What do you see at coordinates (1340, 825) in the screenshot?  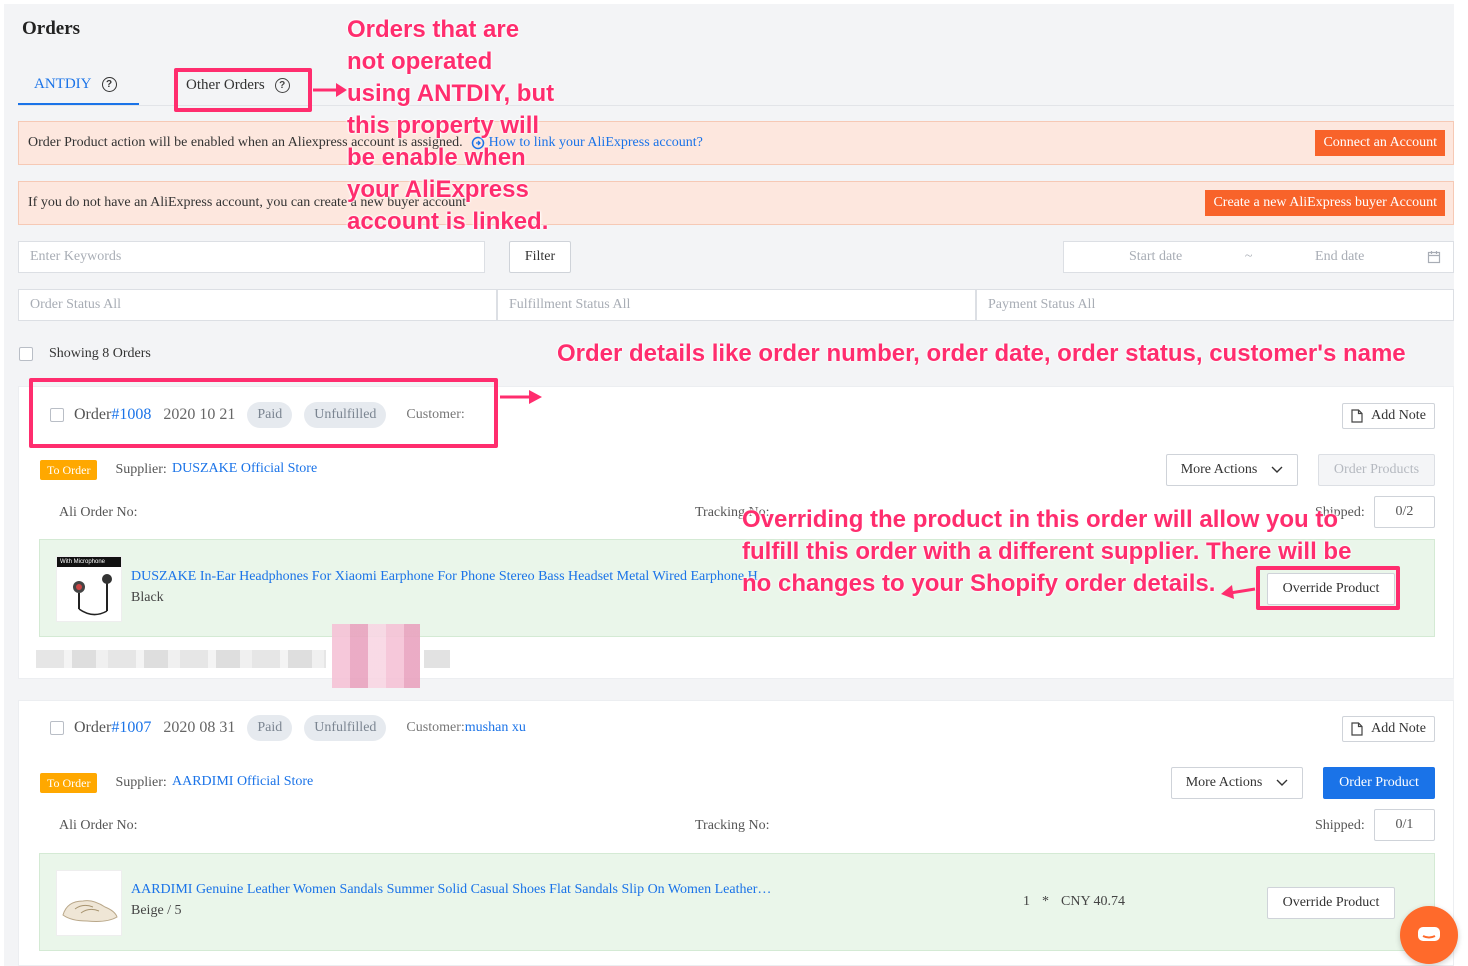 I see `shipped-label: Shipped:` at bounding box center [1340, 825].